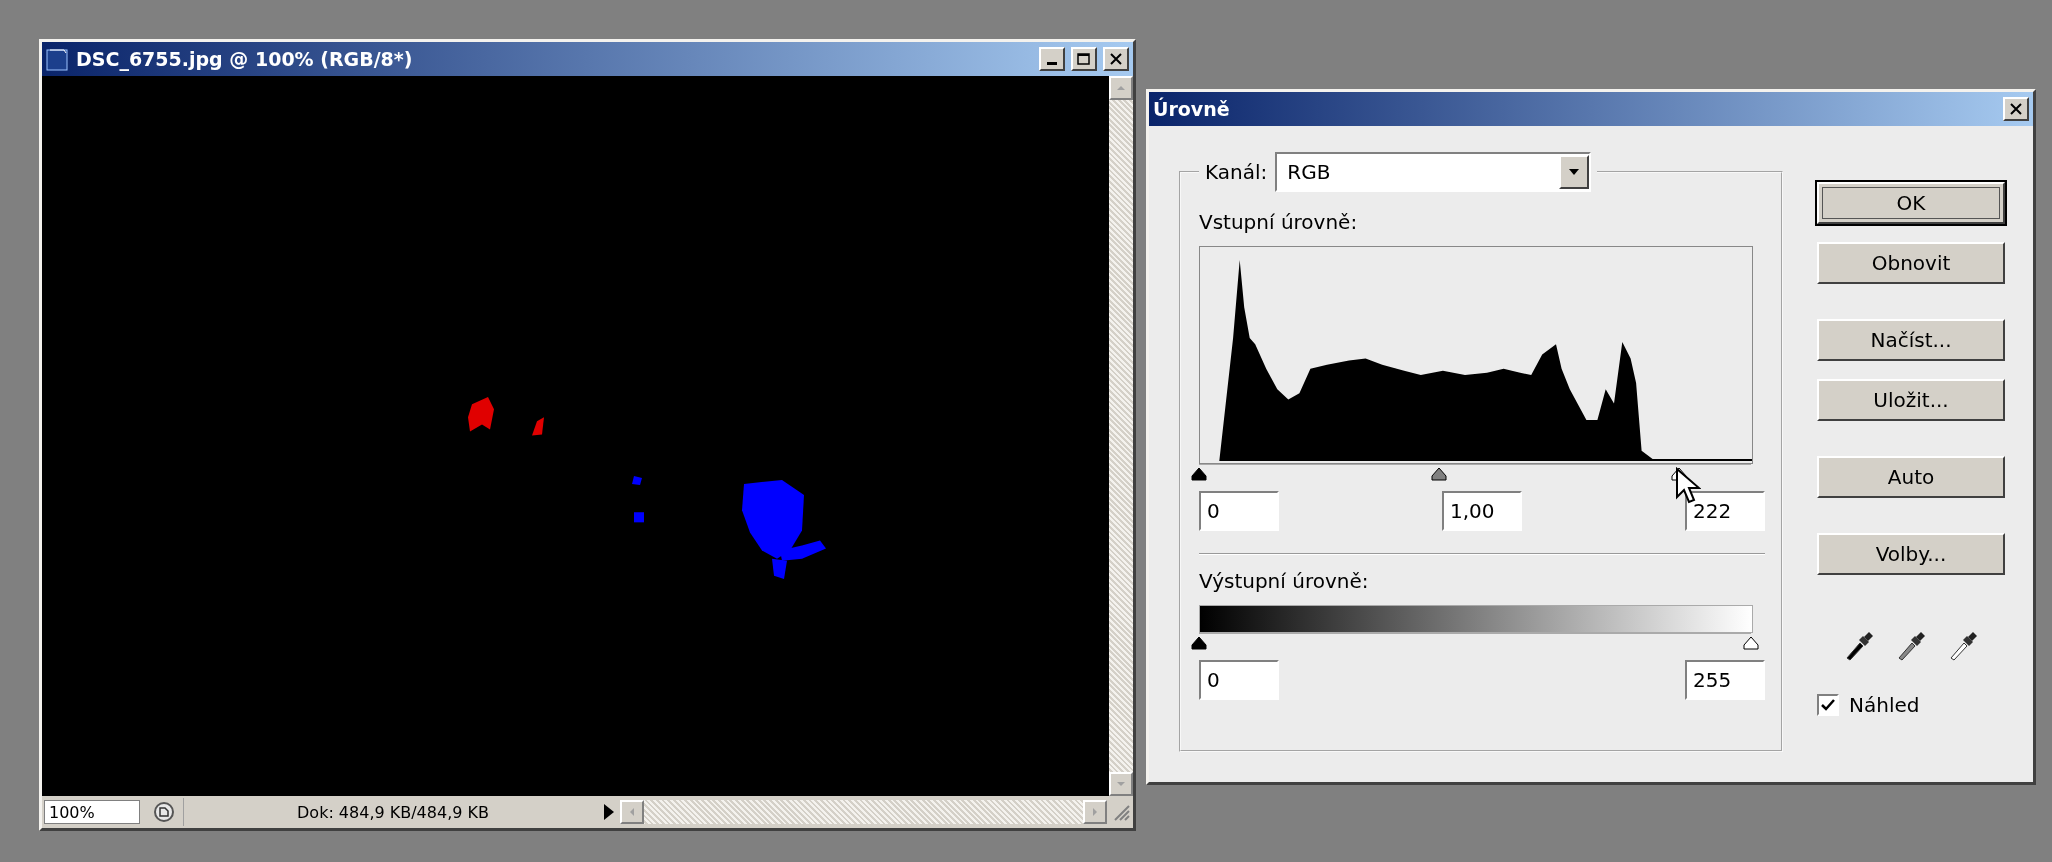  Describe the element at coordinates (245, 59) in the screenshot. I see `window-title: DSC_6755.jpg @ 100% (RGB/8*)` at that location.